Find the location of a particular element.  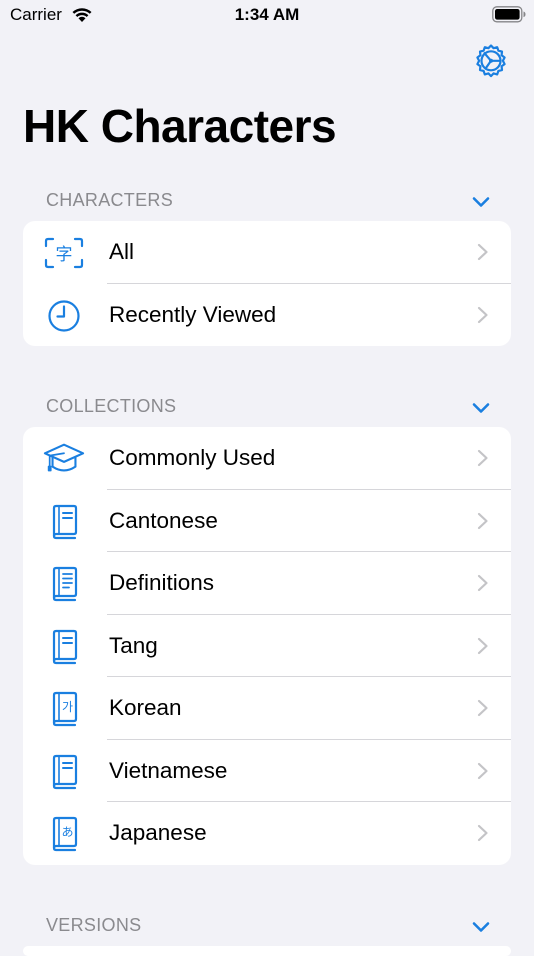

status-bar: Carrier 1:34 AM is located at coordinates (267, 15).